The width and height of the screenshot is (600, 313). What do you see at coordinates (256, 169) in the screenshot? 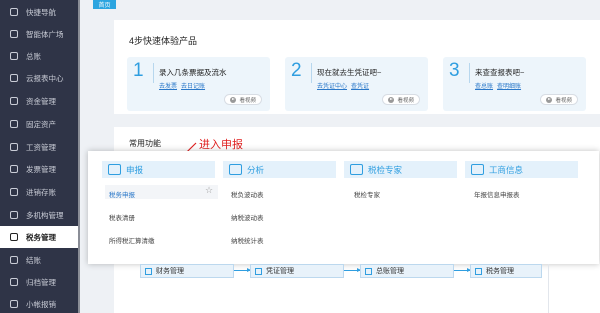
I see `column-header-label: 分析` at bounding box center [256, 169].